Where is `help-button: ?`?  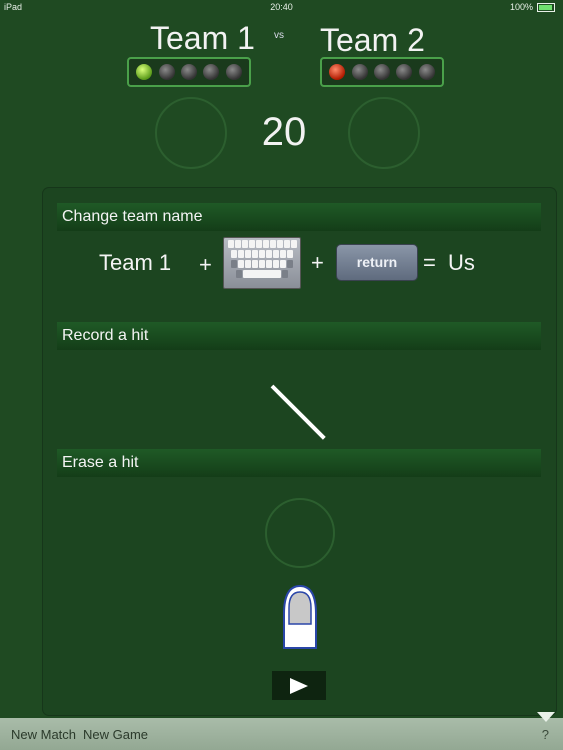 help-button: ? is located at coordinates (545, 734).